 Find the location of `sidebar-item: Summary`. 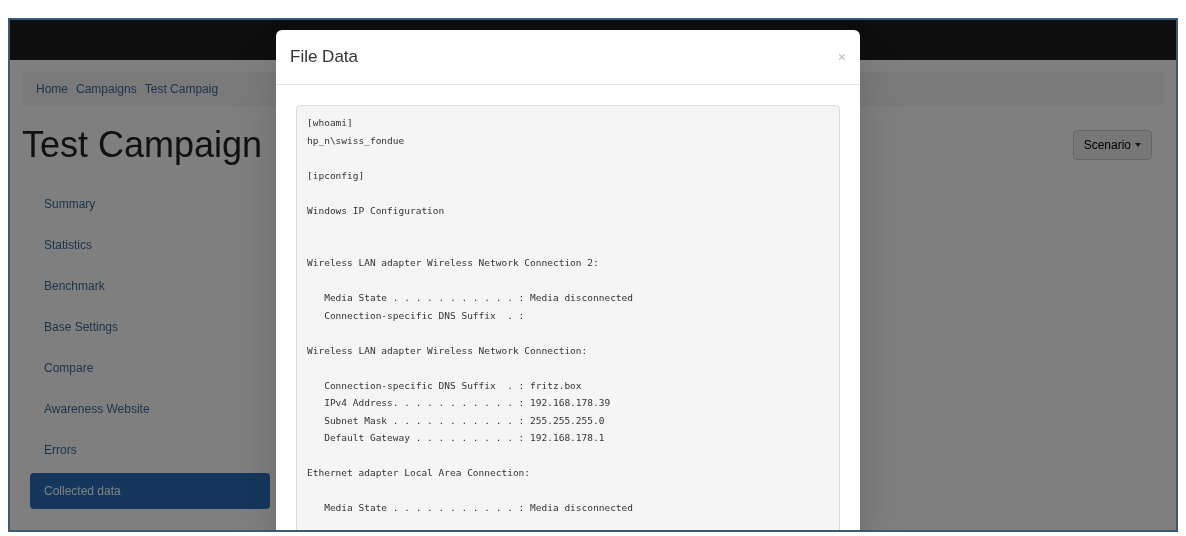

sidebar-item: Summary is located at coordinates (150, 204).